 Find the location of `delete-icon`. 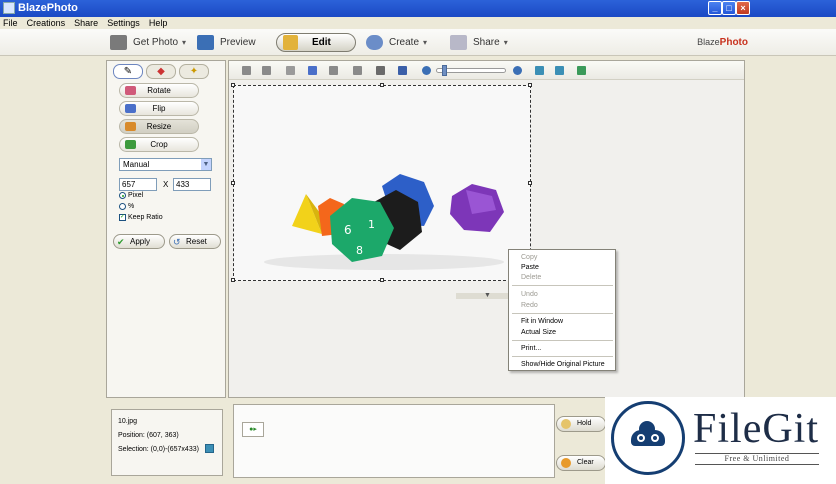

delete-icon is located at coordinates (333, 70).